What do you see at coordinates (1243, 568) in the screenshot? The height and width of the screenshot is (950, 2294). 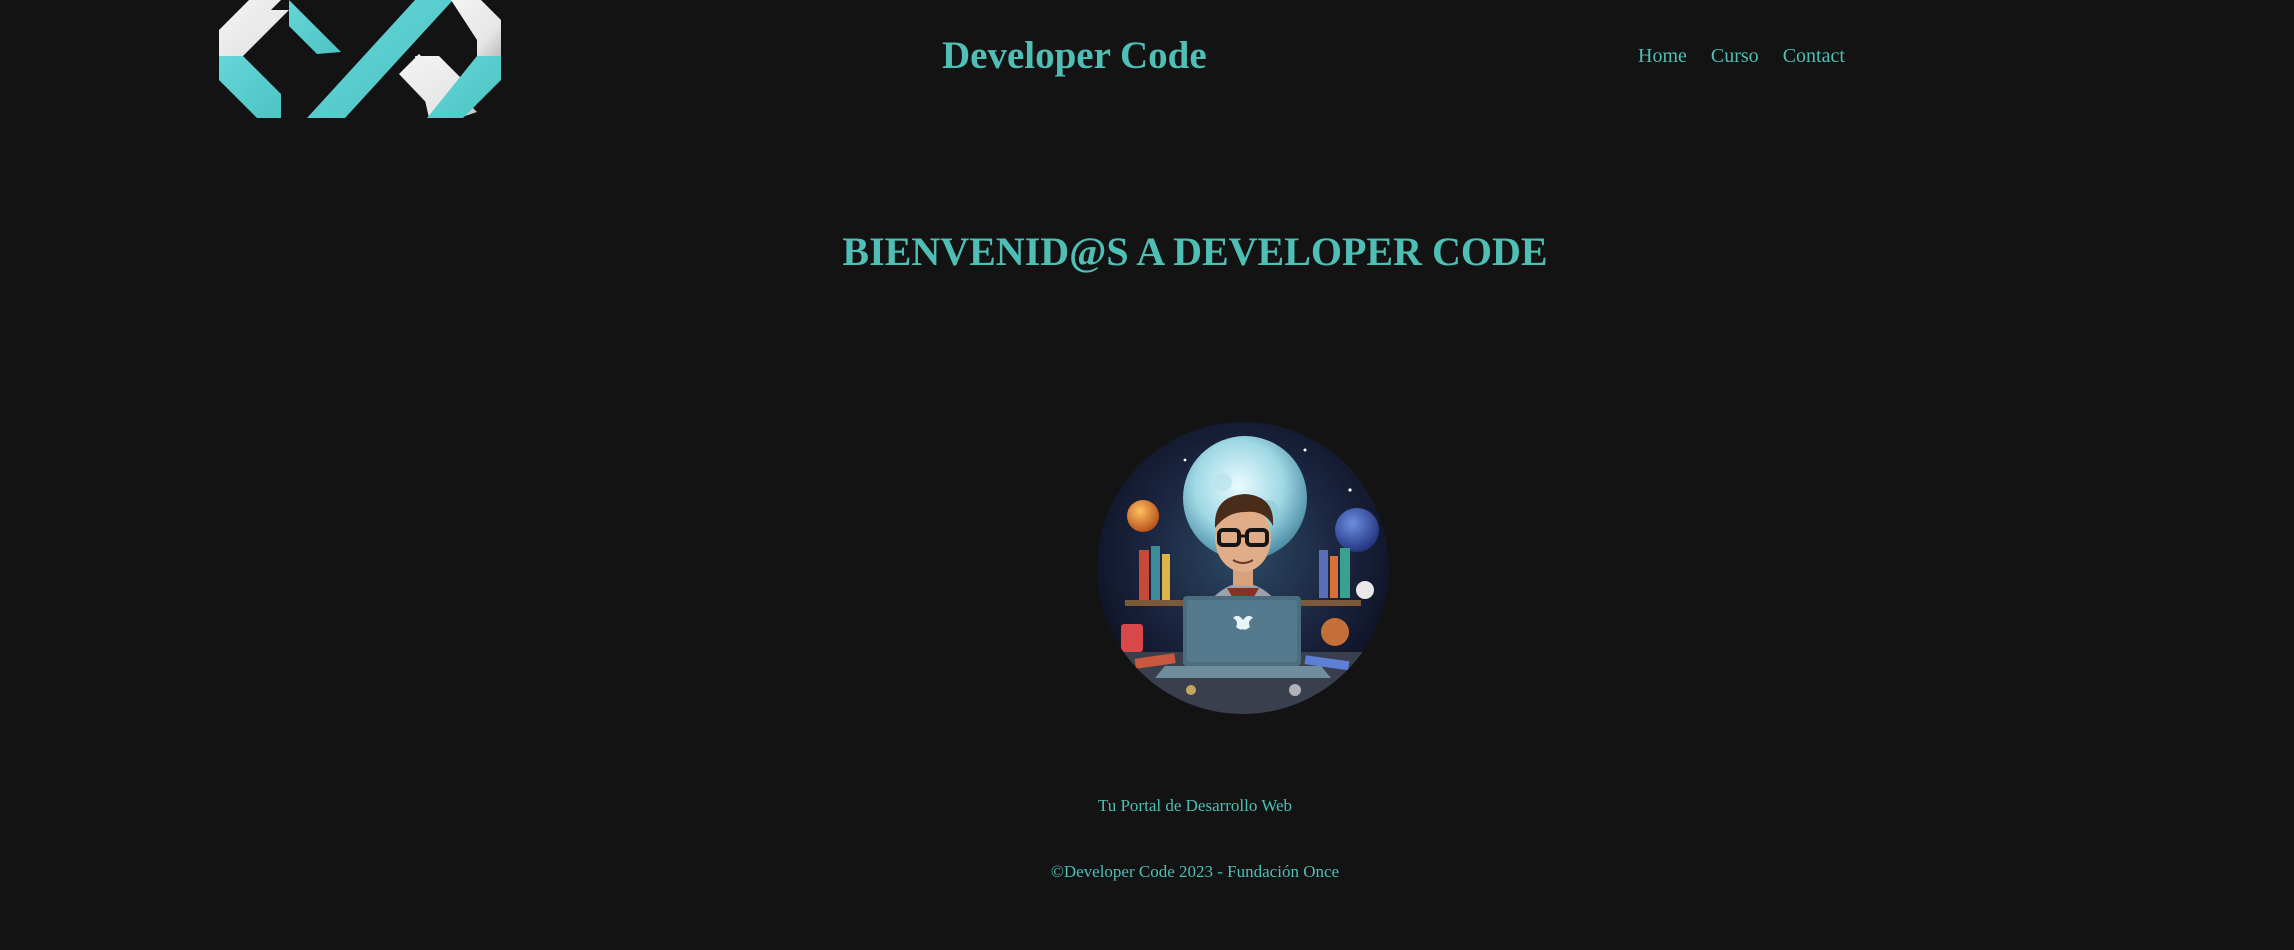 I see `developer-illustration-icon` at bounding box center [1243, 568].